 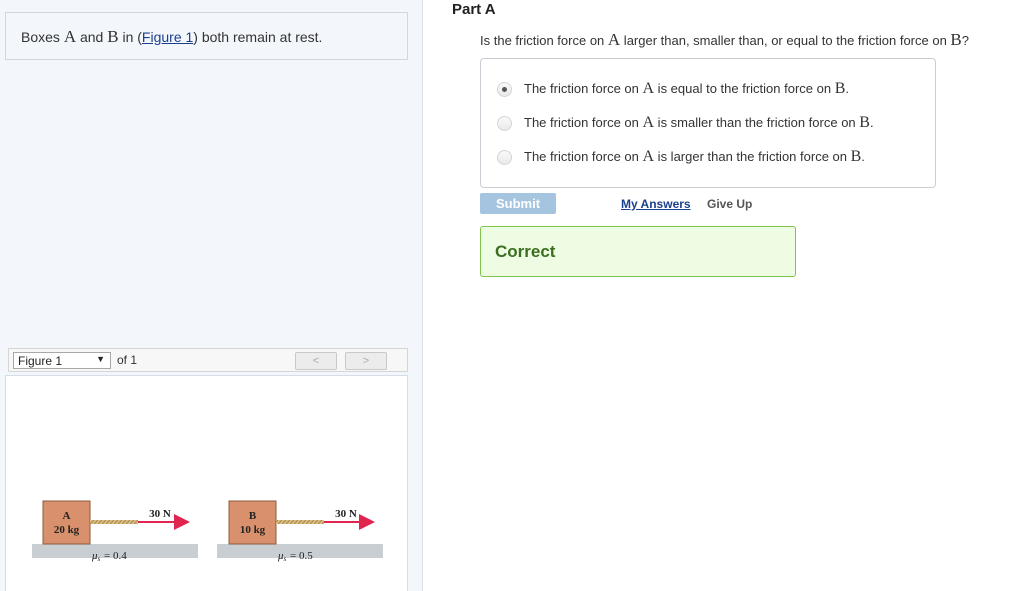 I want to click on box-b, so click(x=252, y=522).